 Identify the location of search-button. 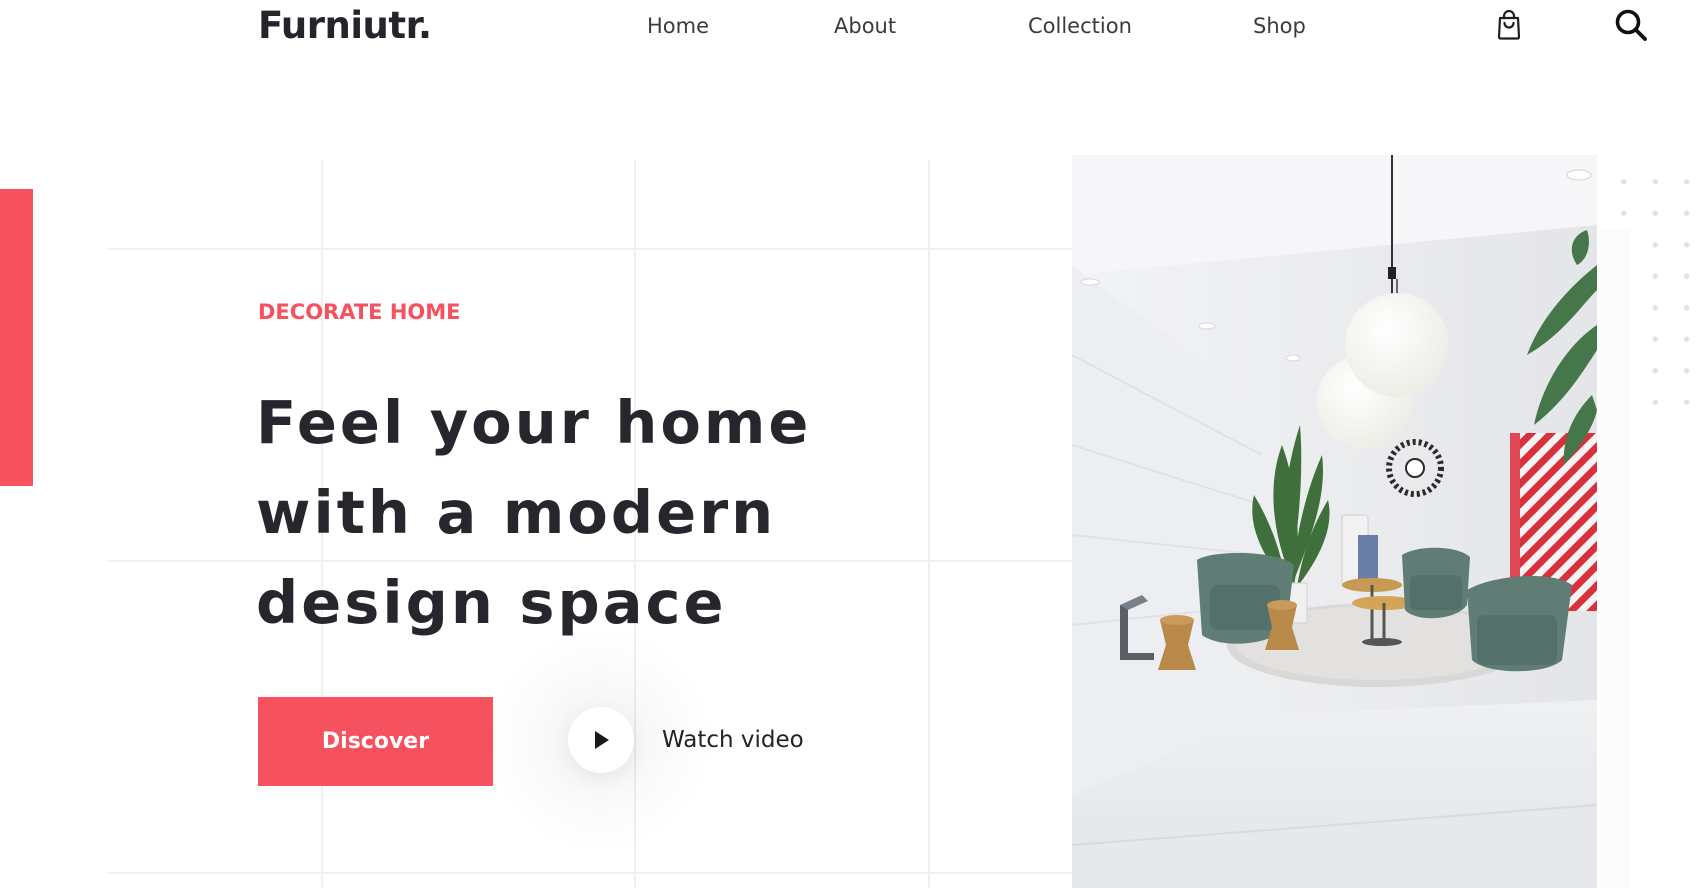
(1631, 25).